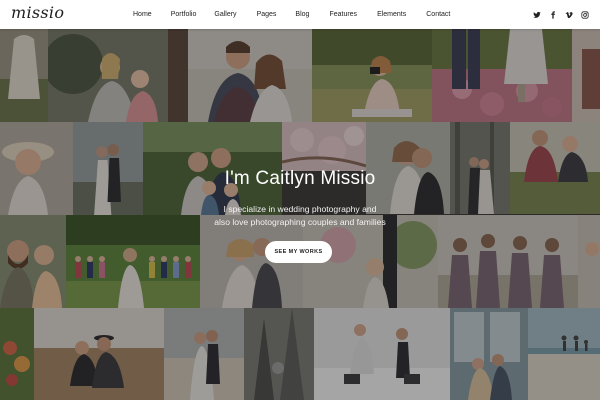  What do you see at coordinates (391, 14) in the screenshot?
I see `nav-elements: Elements` at bounding box center [391, 14].